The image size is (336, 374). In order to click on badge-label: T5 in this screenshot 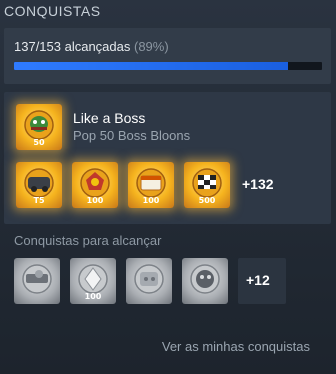, I will do `click(38, 200)`.